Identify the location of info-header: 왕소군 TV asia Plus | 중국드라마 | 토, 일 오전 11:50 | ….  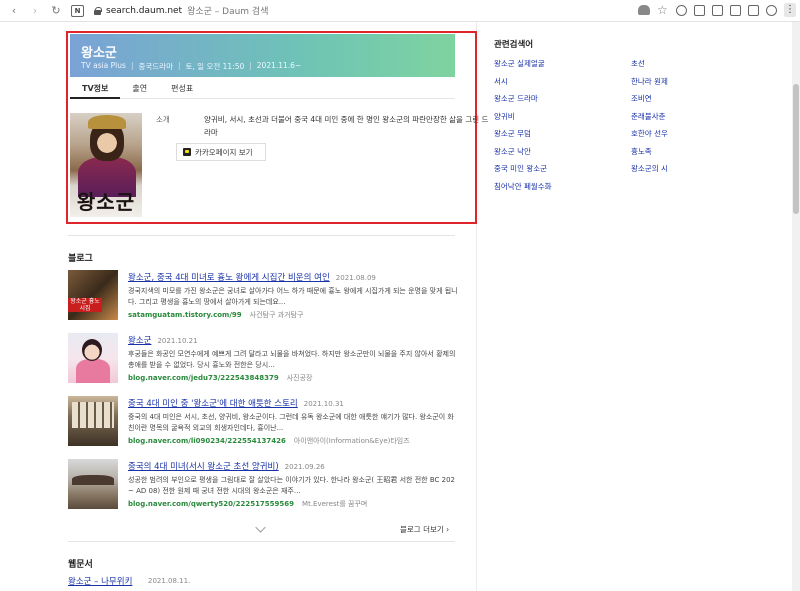
(262, 55).